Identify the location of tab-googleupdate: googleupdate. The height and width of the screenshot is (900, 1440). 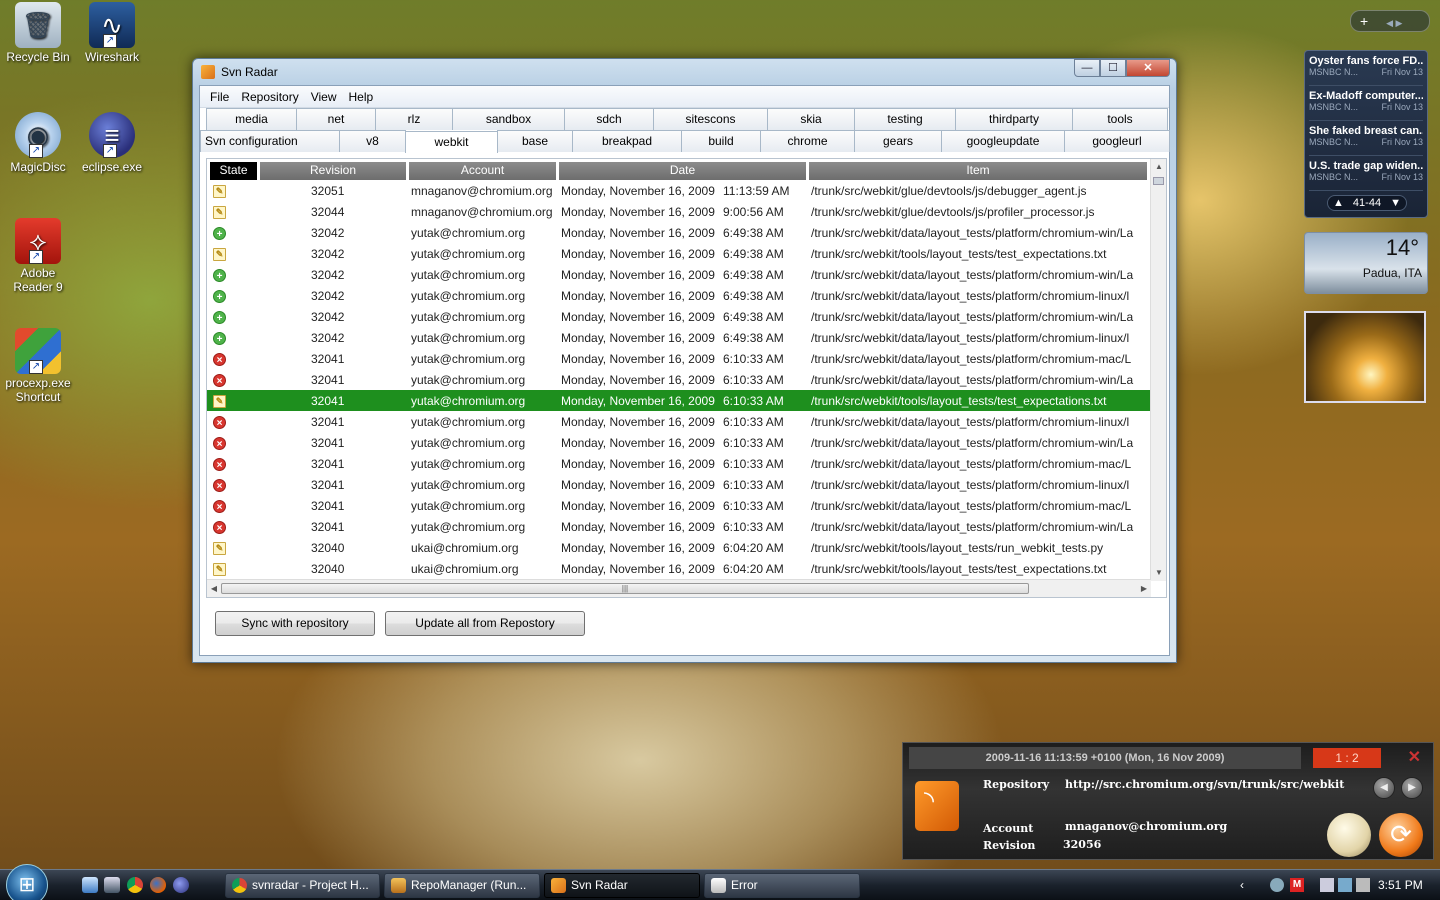
(1003, 141).